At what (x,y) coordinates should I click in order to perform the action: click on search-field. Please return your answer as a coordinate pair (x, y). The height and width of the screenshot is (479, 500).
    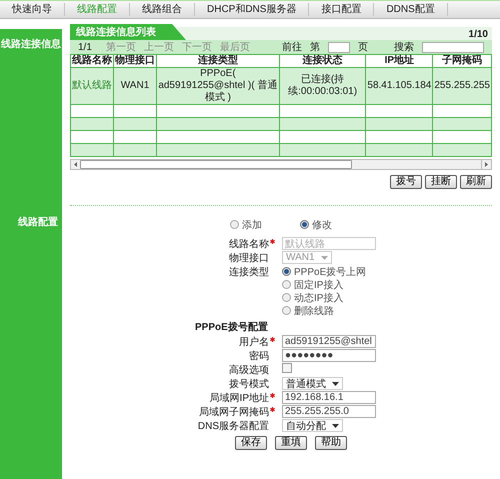
    Looking at the image, I should click on (453, 47).